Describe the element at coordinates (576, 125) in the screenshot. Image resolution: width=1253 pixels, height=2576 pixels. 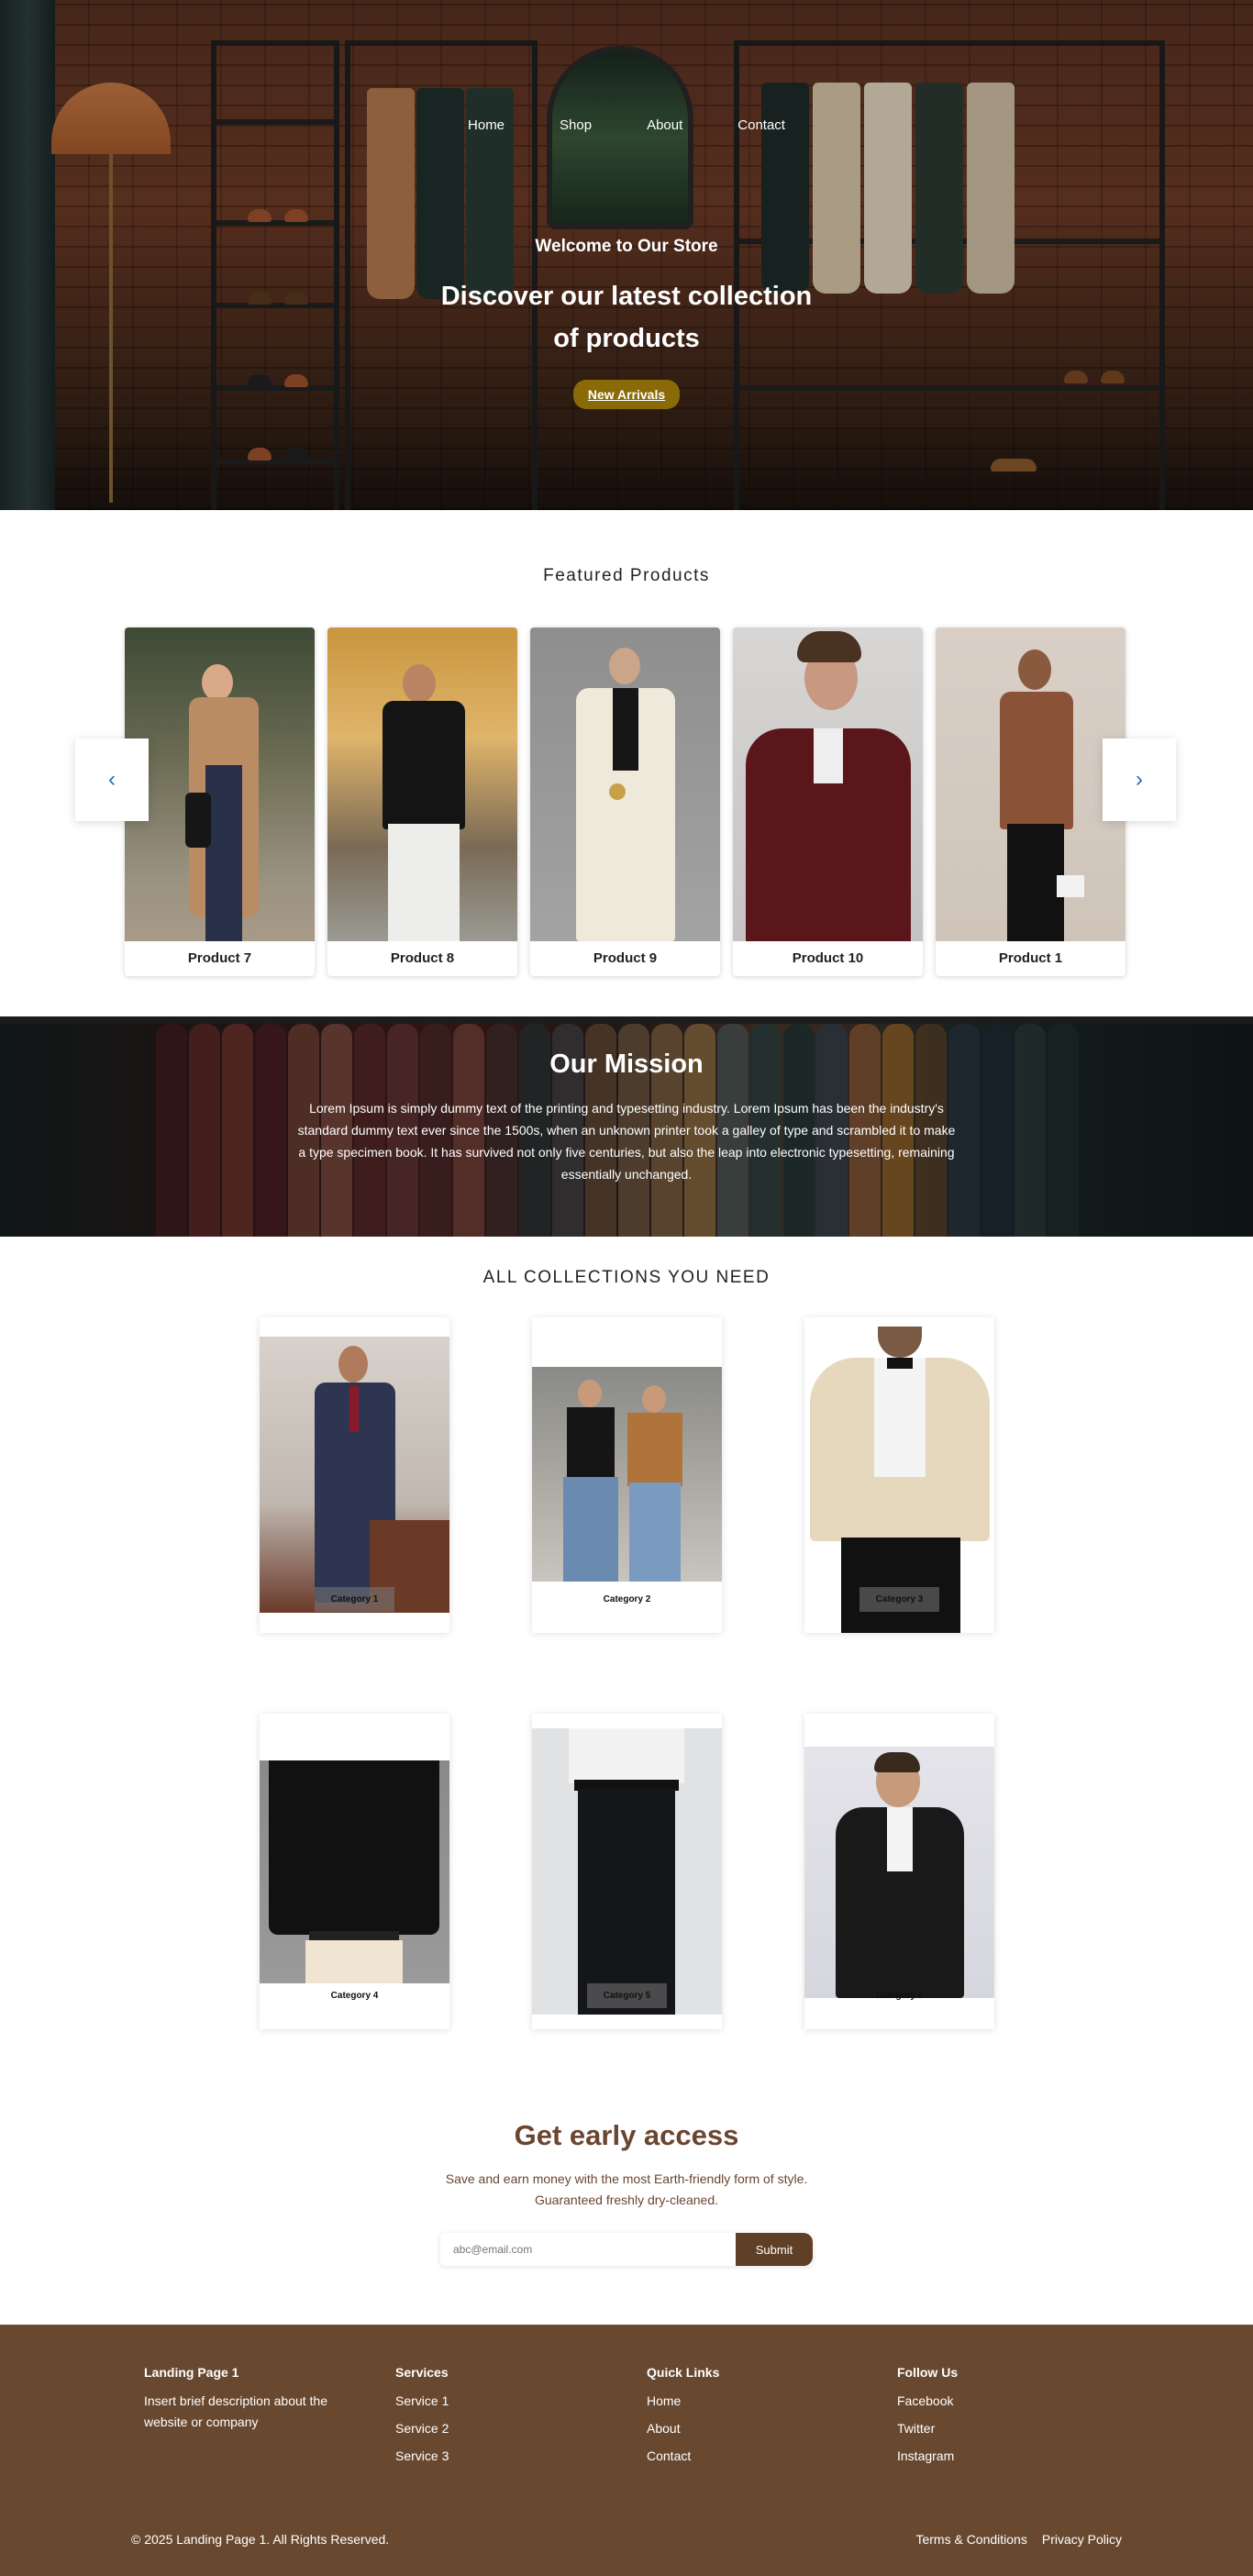
I see `nav-link-shop: Shop` at that location.